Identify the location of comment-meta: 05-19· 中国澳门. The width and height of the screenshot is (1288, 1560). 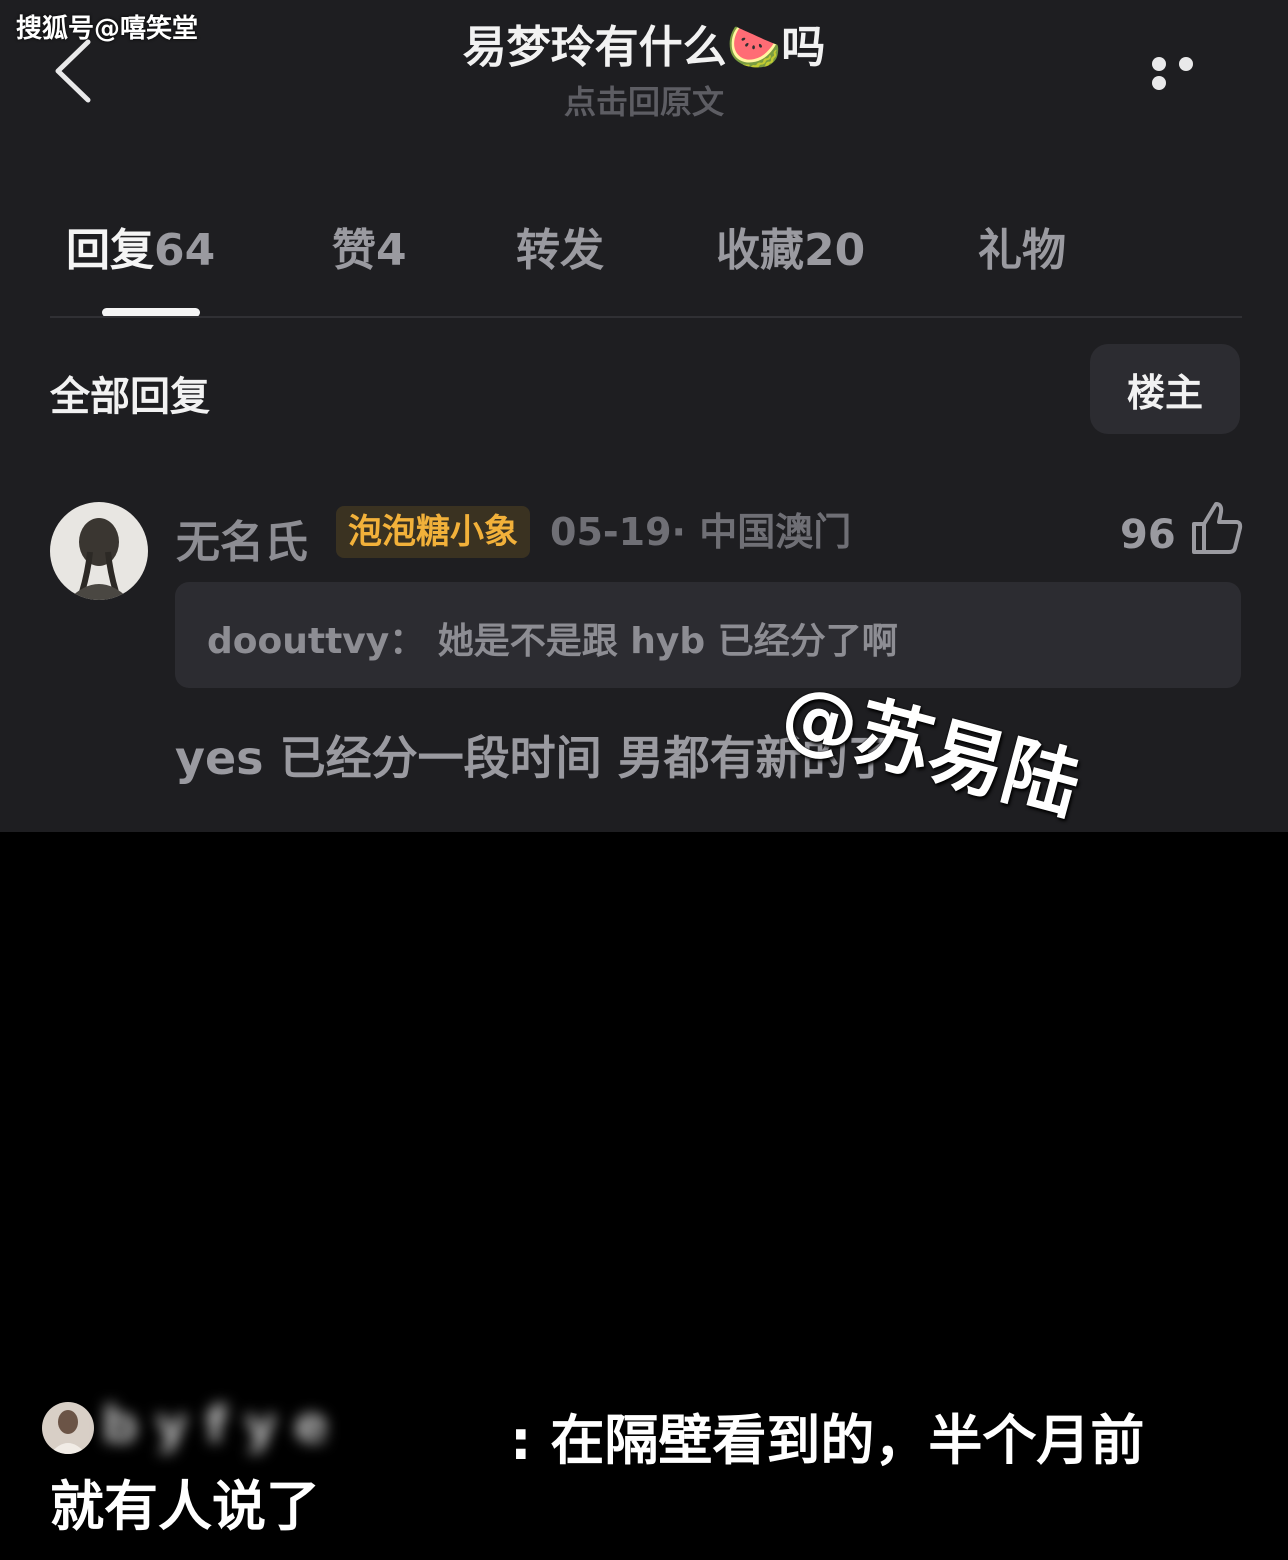
(701, 532).